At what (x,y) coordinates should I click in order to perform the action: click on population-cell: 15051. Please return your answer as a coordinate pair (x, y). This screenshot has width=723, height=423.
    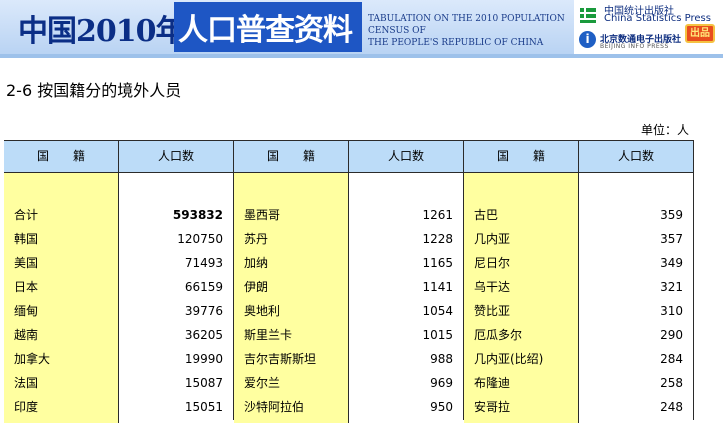
    Looking at the image, I should click on (203, 407).